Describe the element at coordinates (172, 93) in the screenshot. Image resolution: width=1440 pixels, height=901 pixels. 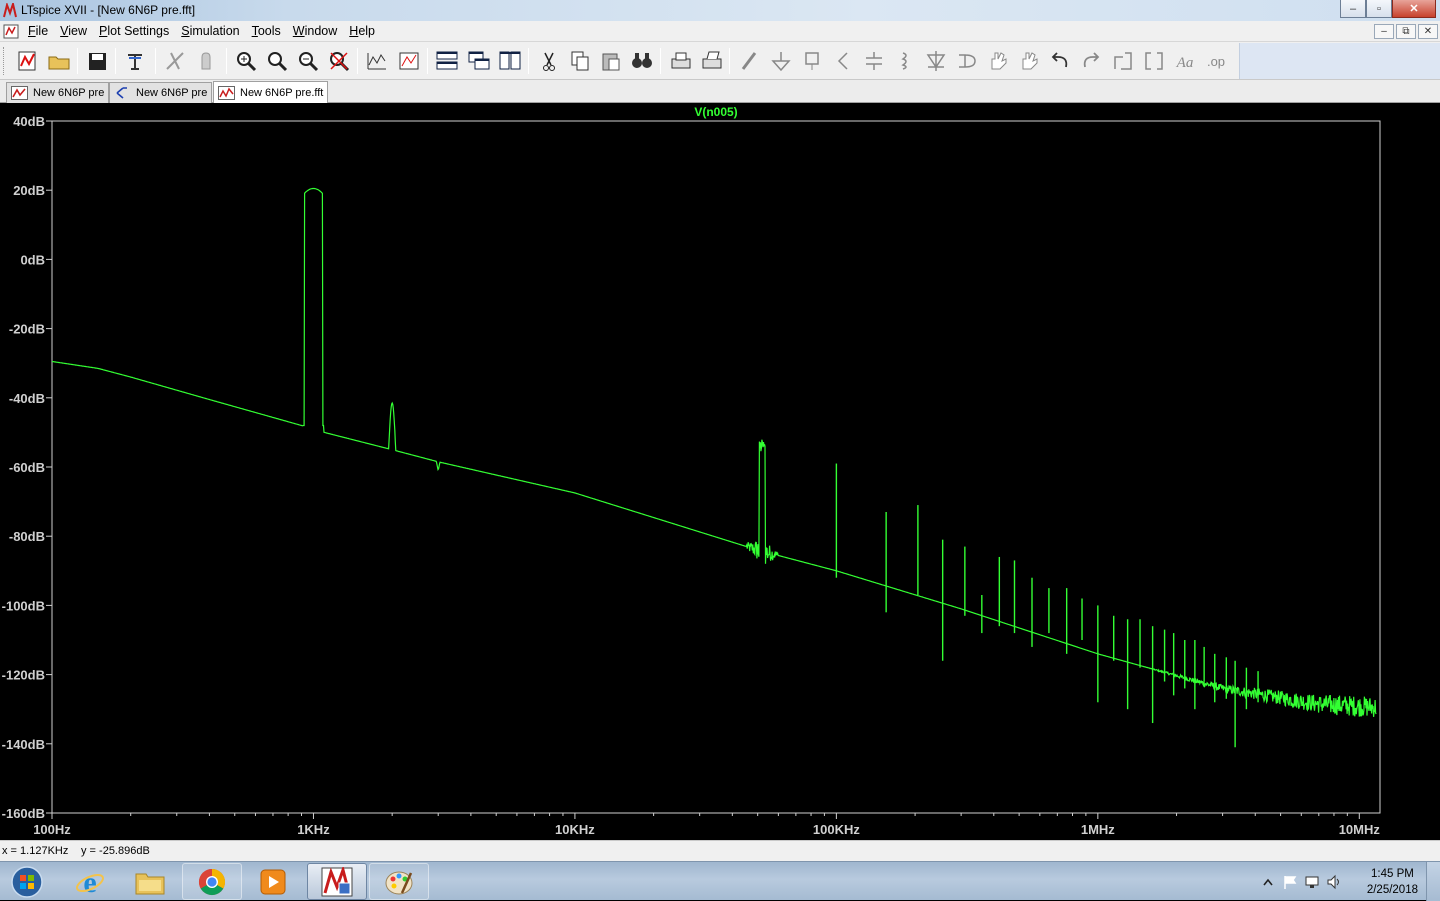
I see `tab-label: New 6N6P pre` at that location.